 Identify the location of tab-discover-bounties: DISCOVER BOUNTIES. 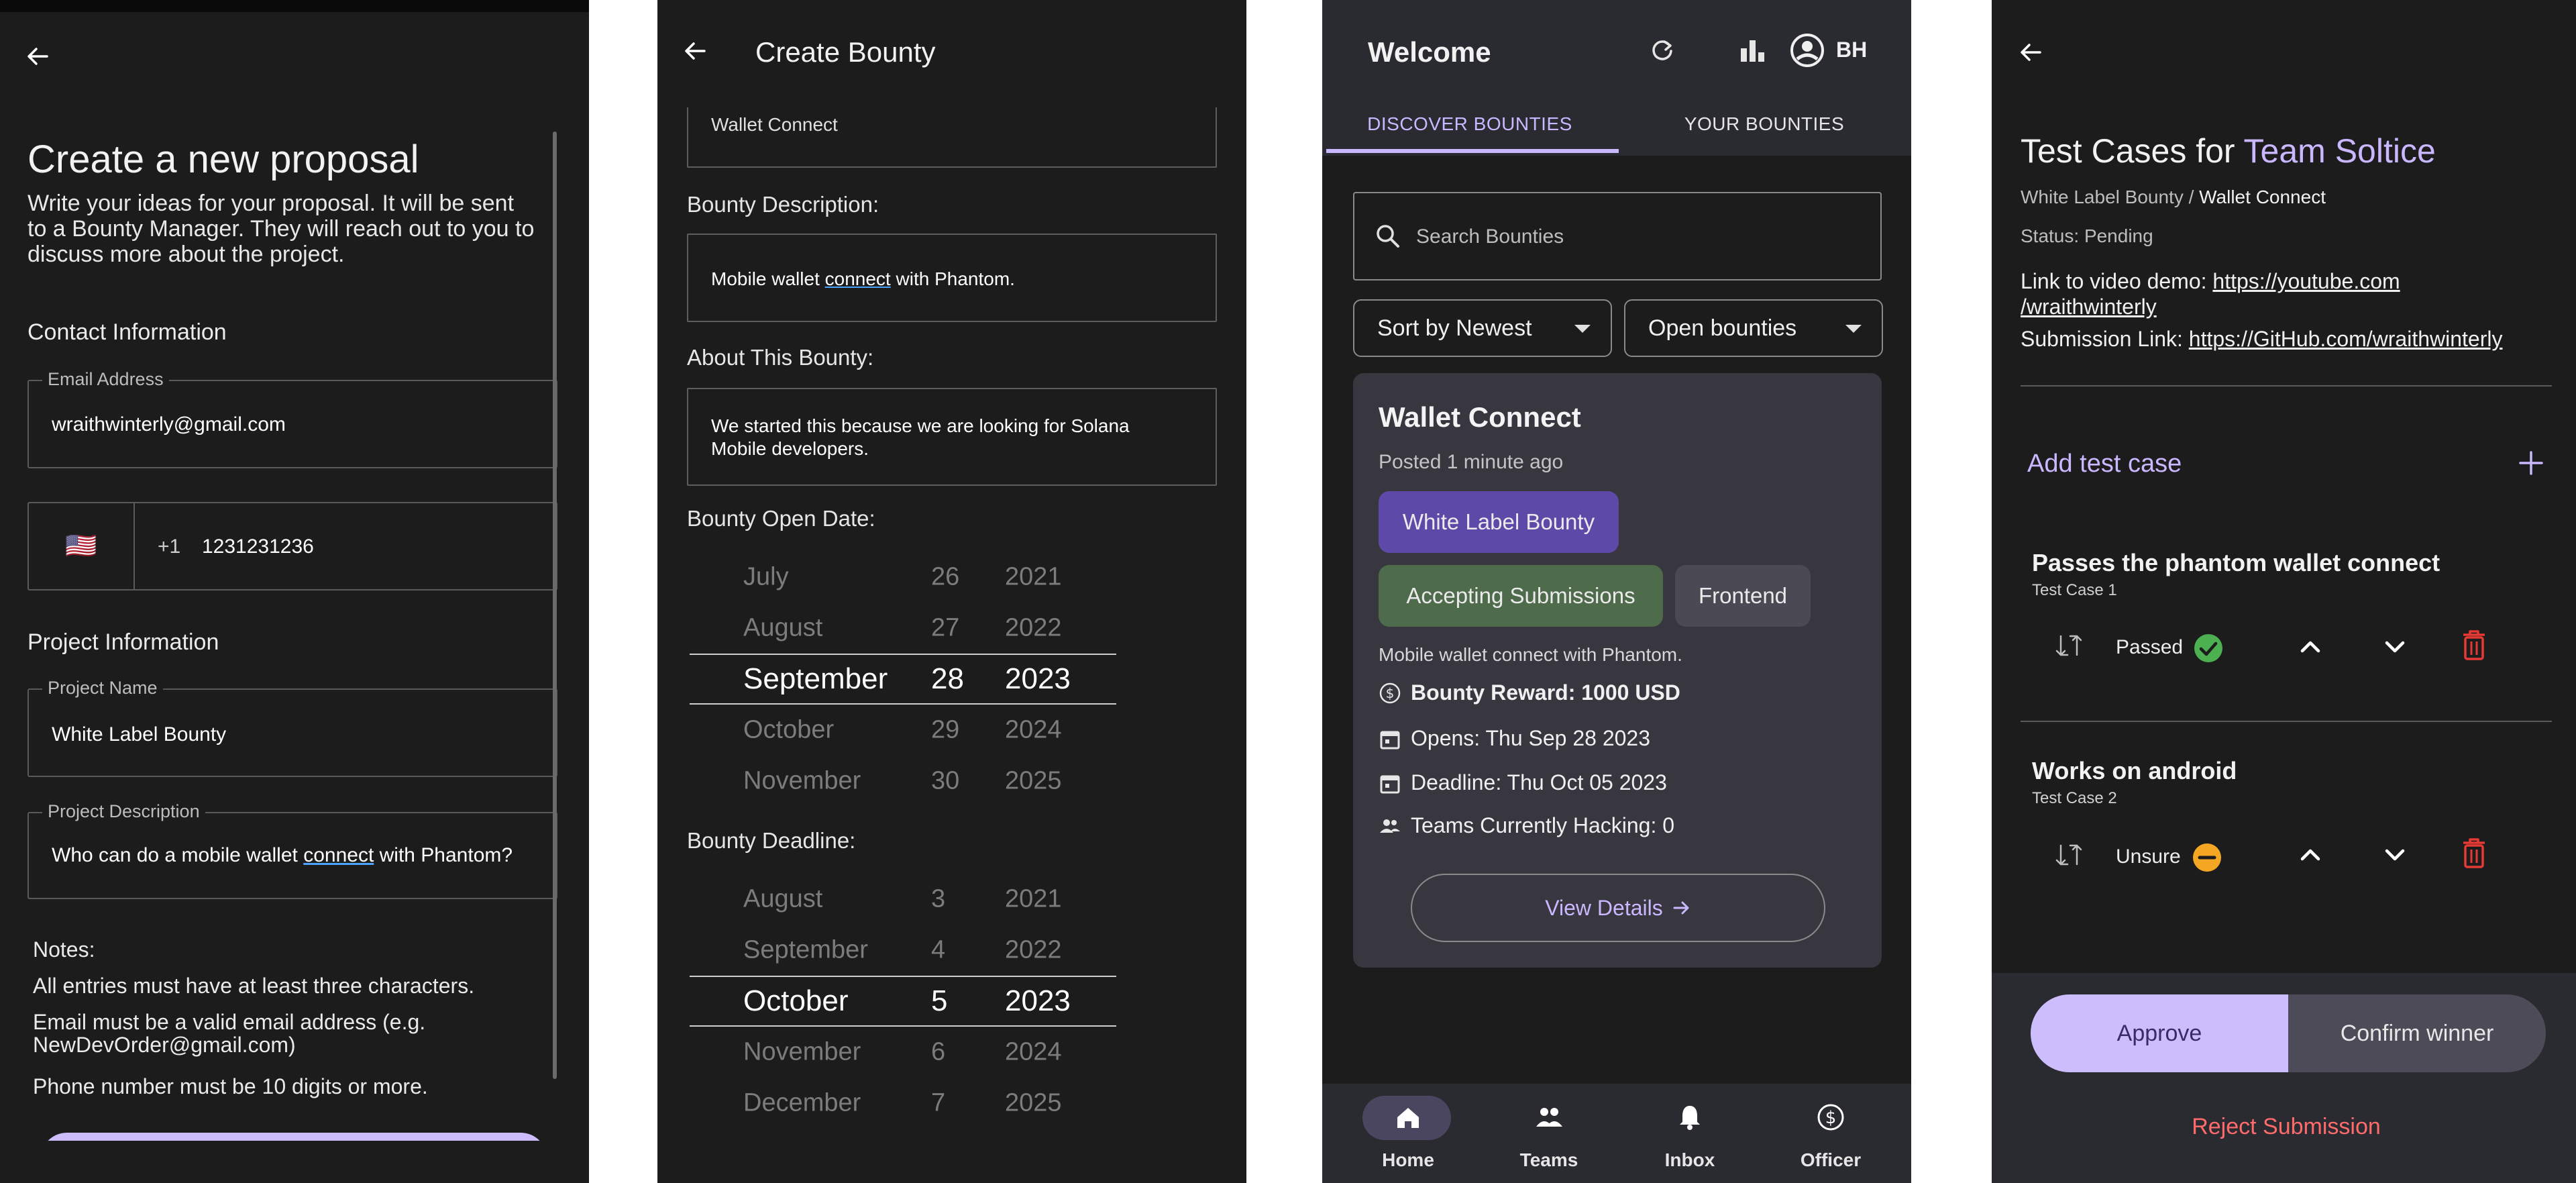
(1469, 124).